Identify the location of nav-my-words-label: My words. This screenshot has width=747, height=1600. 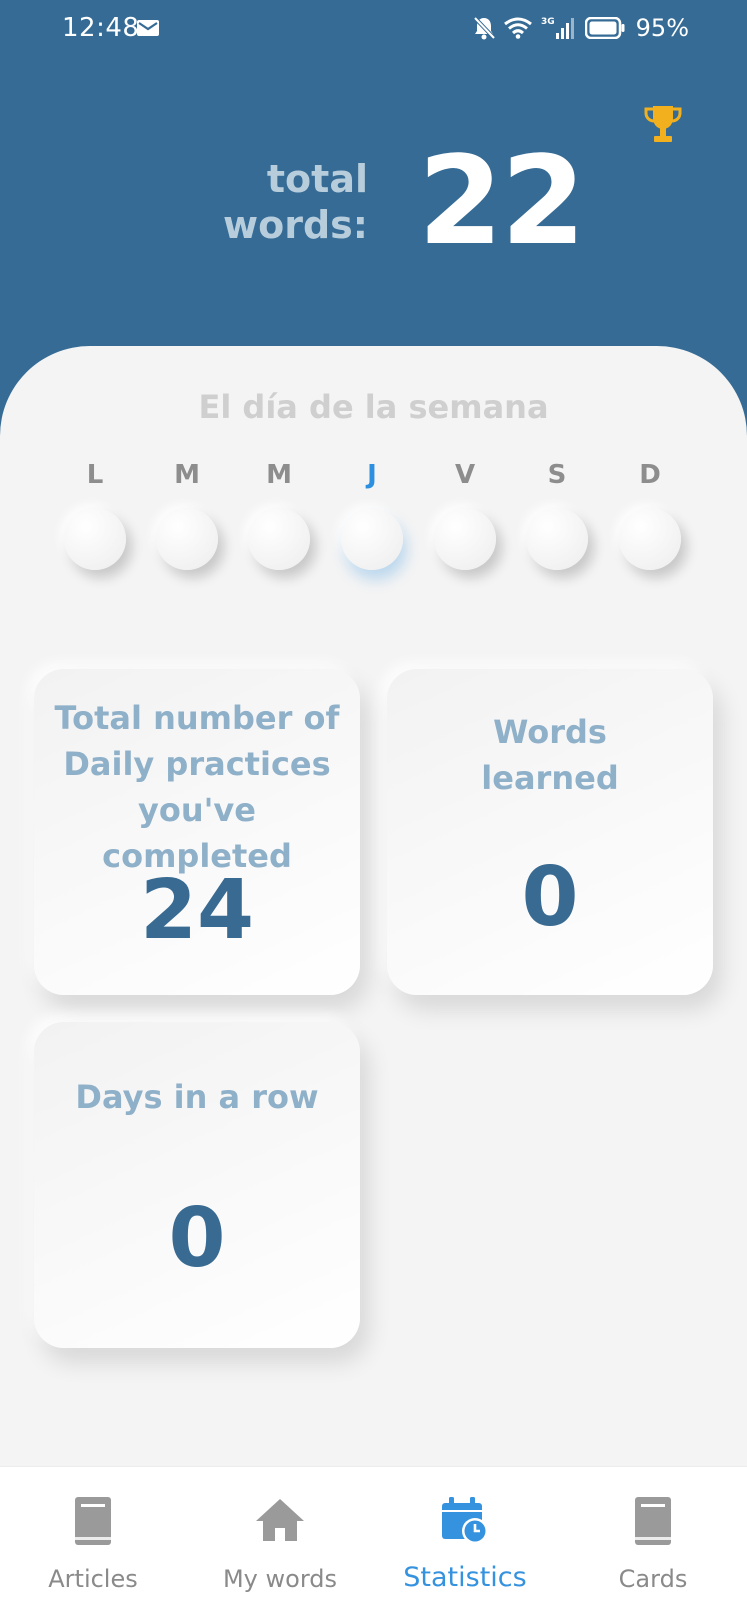
(280, 1579).